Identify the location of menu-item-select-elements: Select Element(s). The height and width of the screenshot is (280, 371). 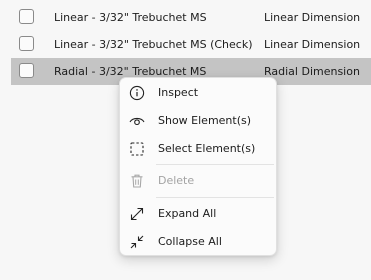
(198, 148).